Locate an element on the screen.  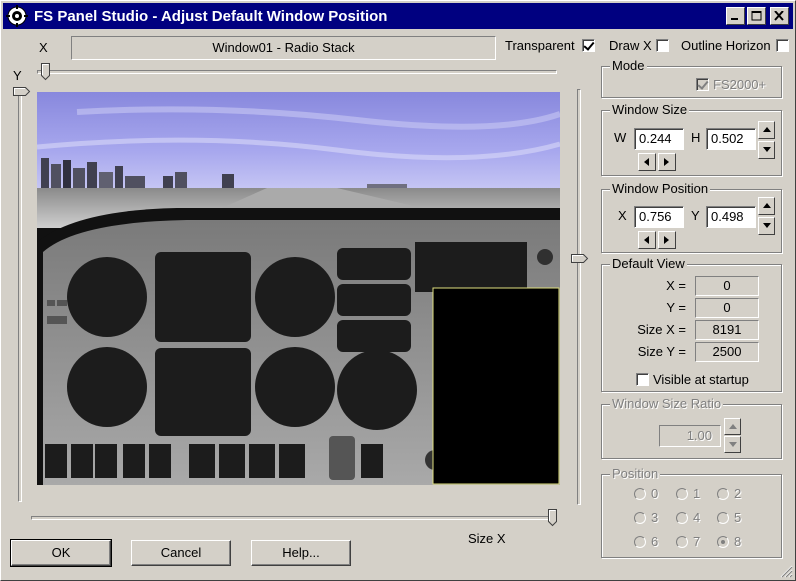
mode-group: Mode FS2000+ is located at coordinates (691, 78).